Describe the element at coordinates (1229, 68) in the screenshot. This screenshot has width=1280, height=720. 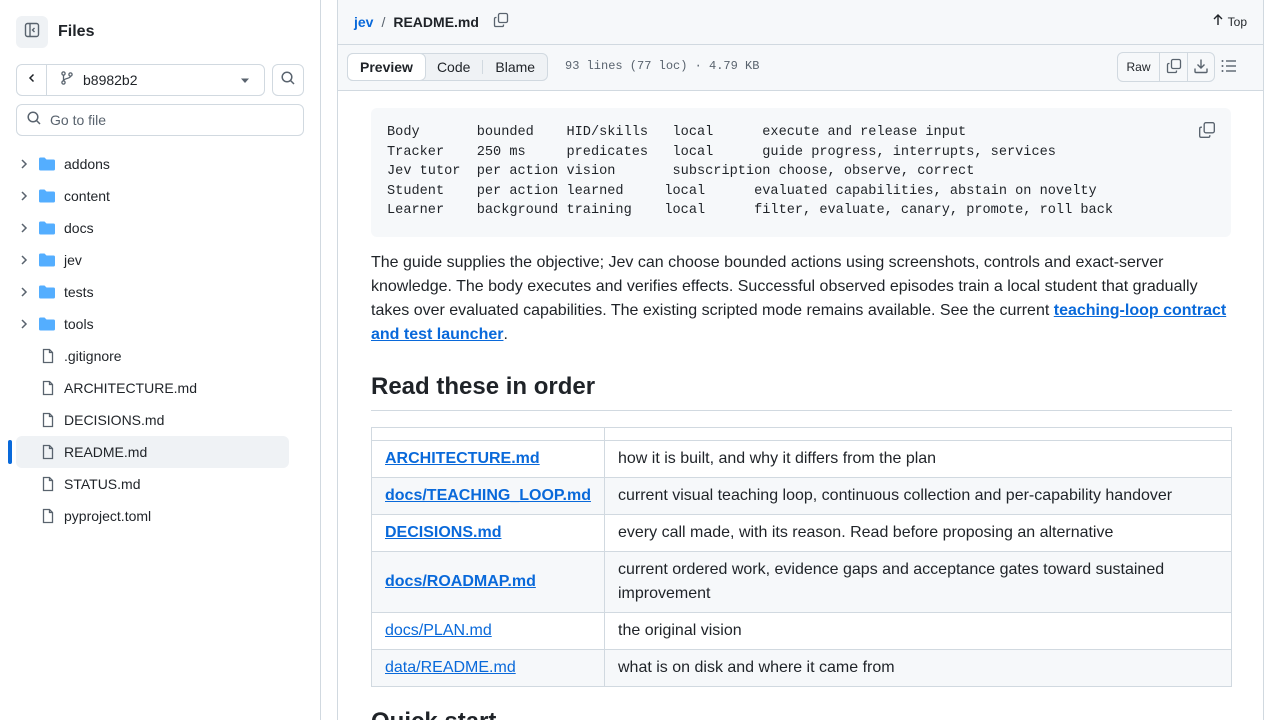
I see `outline-button` at that location.